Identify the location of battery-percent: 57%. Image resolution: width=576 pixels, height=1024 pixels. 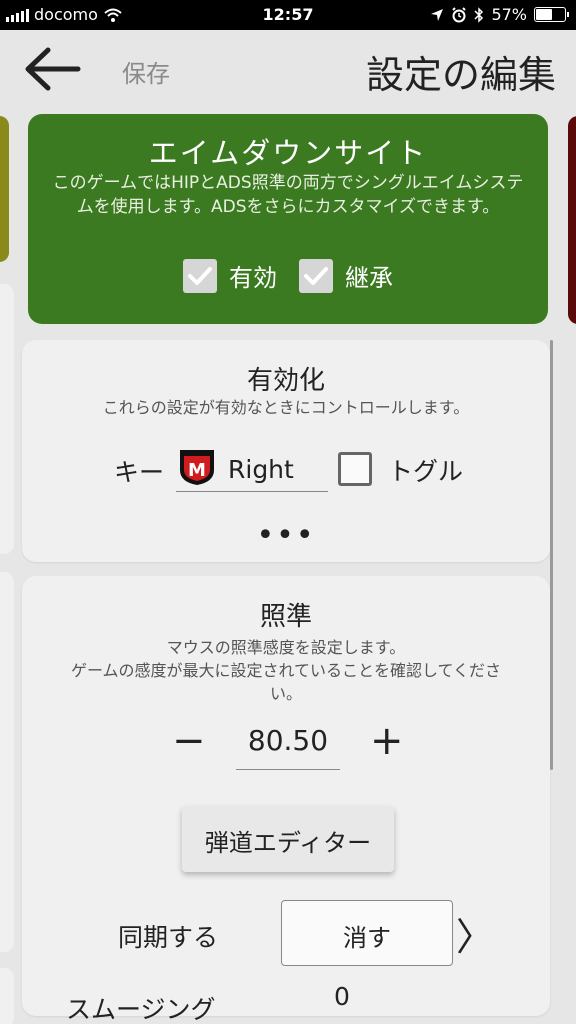
(509, 14).